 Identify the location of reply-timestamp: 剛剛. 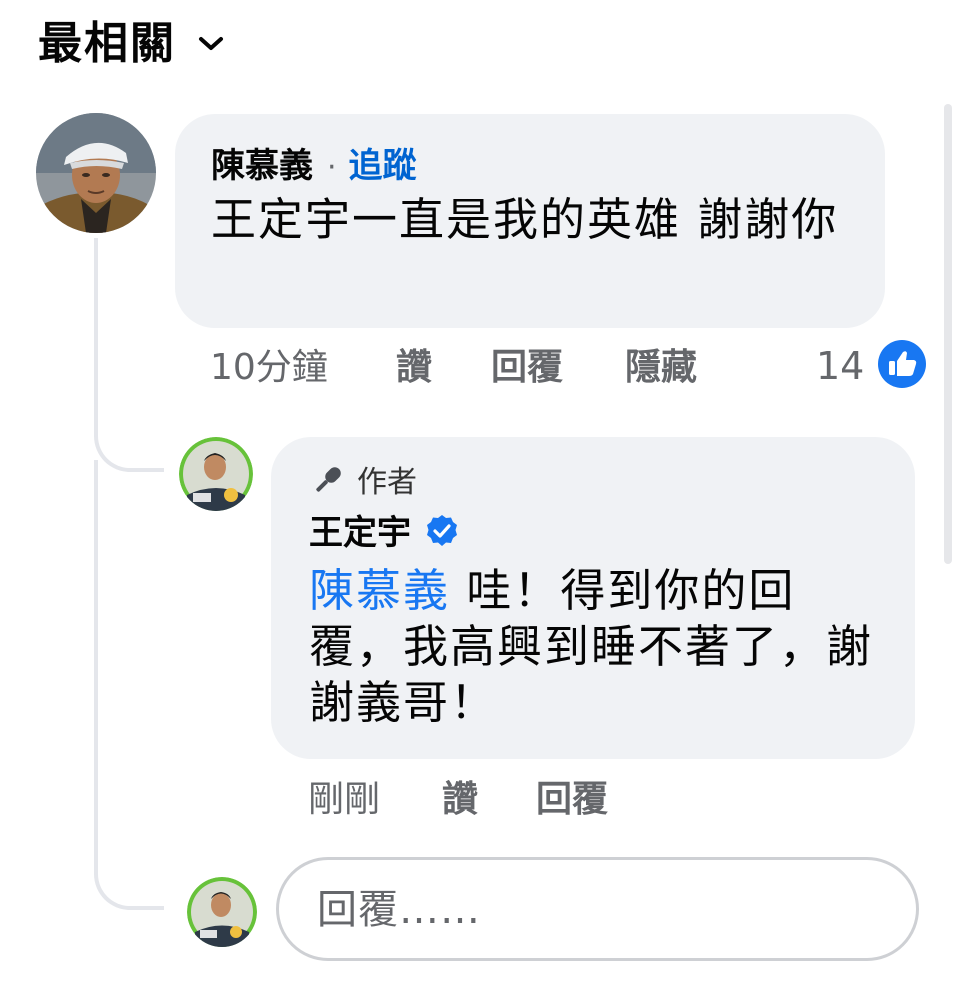
(344, 800).